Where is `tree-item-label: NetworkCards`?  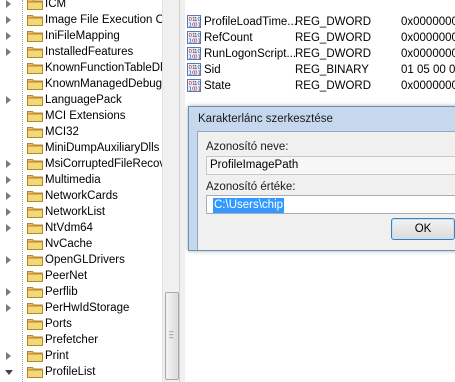 tree-item-label: NetworkCards is located at coordinates (81, 196).